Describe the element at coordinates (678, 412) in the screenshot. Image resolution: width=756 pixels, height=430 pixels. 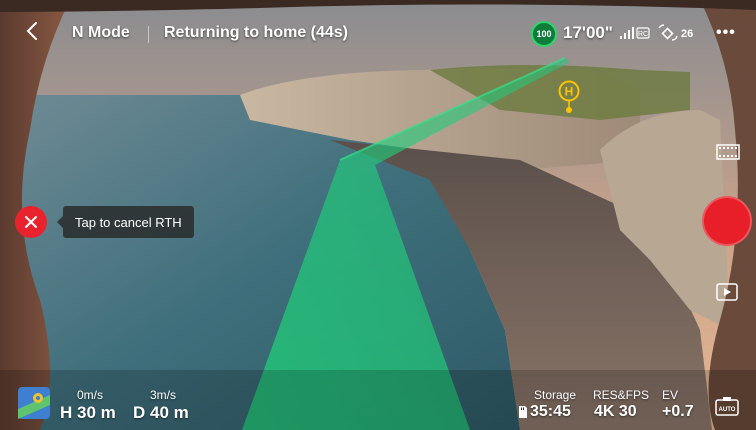
I see `ev-value: +0.7` at that location.